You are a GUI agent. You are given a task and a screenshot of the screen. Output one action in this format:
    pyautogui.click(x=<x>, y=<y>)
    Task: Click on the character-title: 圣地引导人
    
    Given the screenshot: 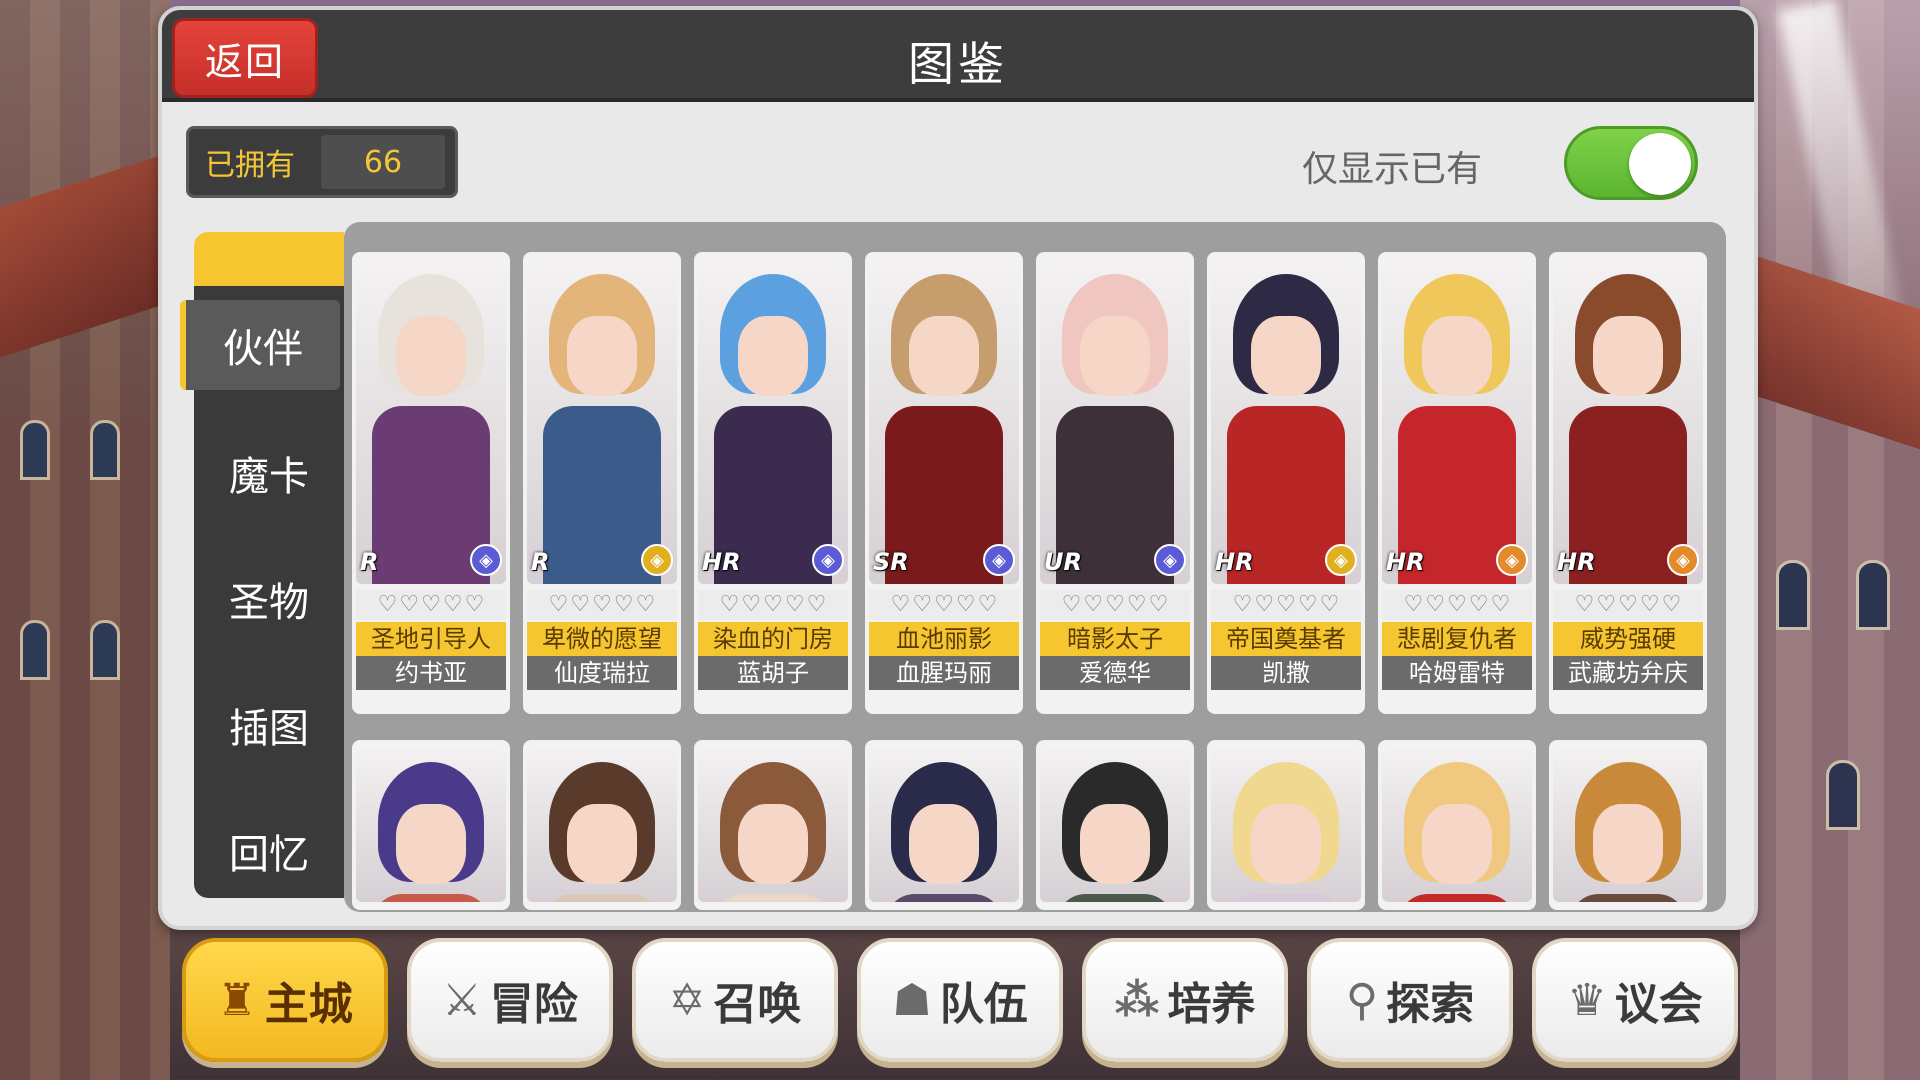 What is the action you would take?
    pyautogui.click(x=431, y=639)
    